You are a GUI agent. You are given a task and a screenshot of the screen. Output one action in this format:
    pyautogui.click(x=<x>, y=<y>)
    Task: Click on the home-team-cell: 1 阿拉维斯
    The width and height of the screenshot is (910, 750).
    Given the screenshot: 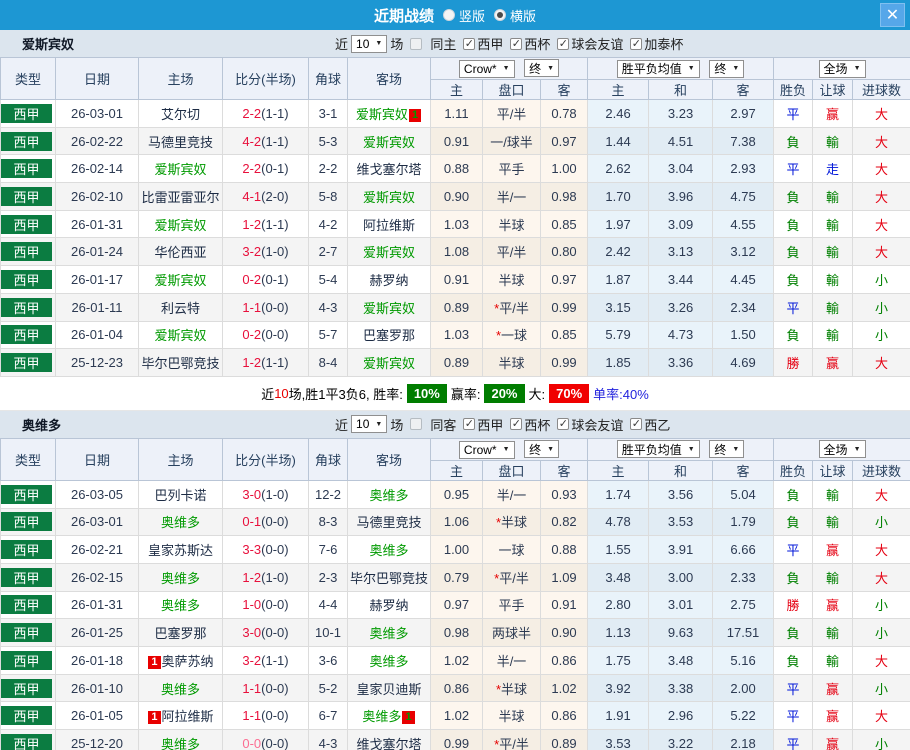 What is the action you would take?
    pyautogui.click(x=180, y=716)
    